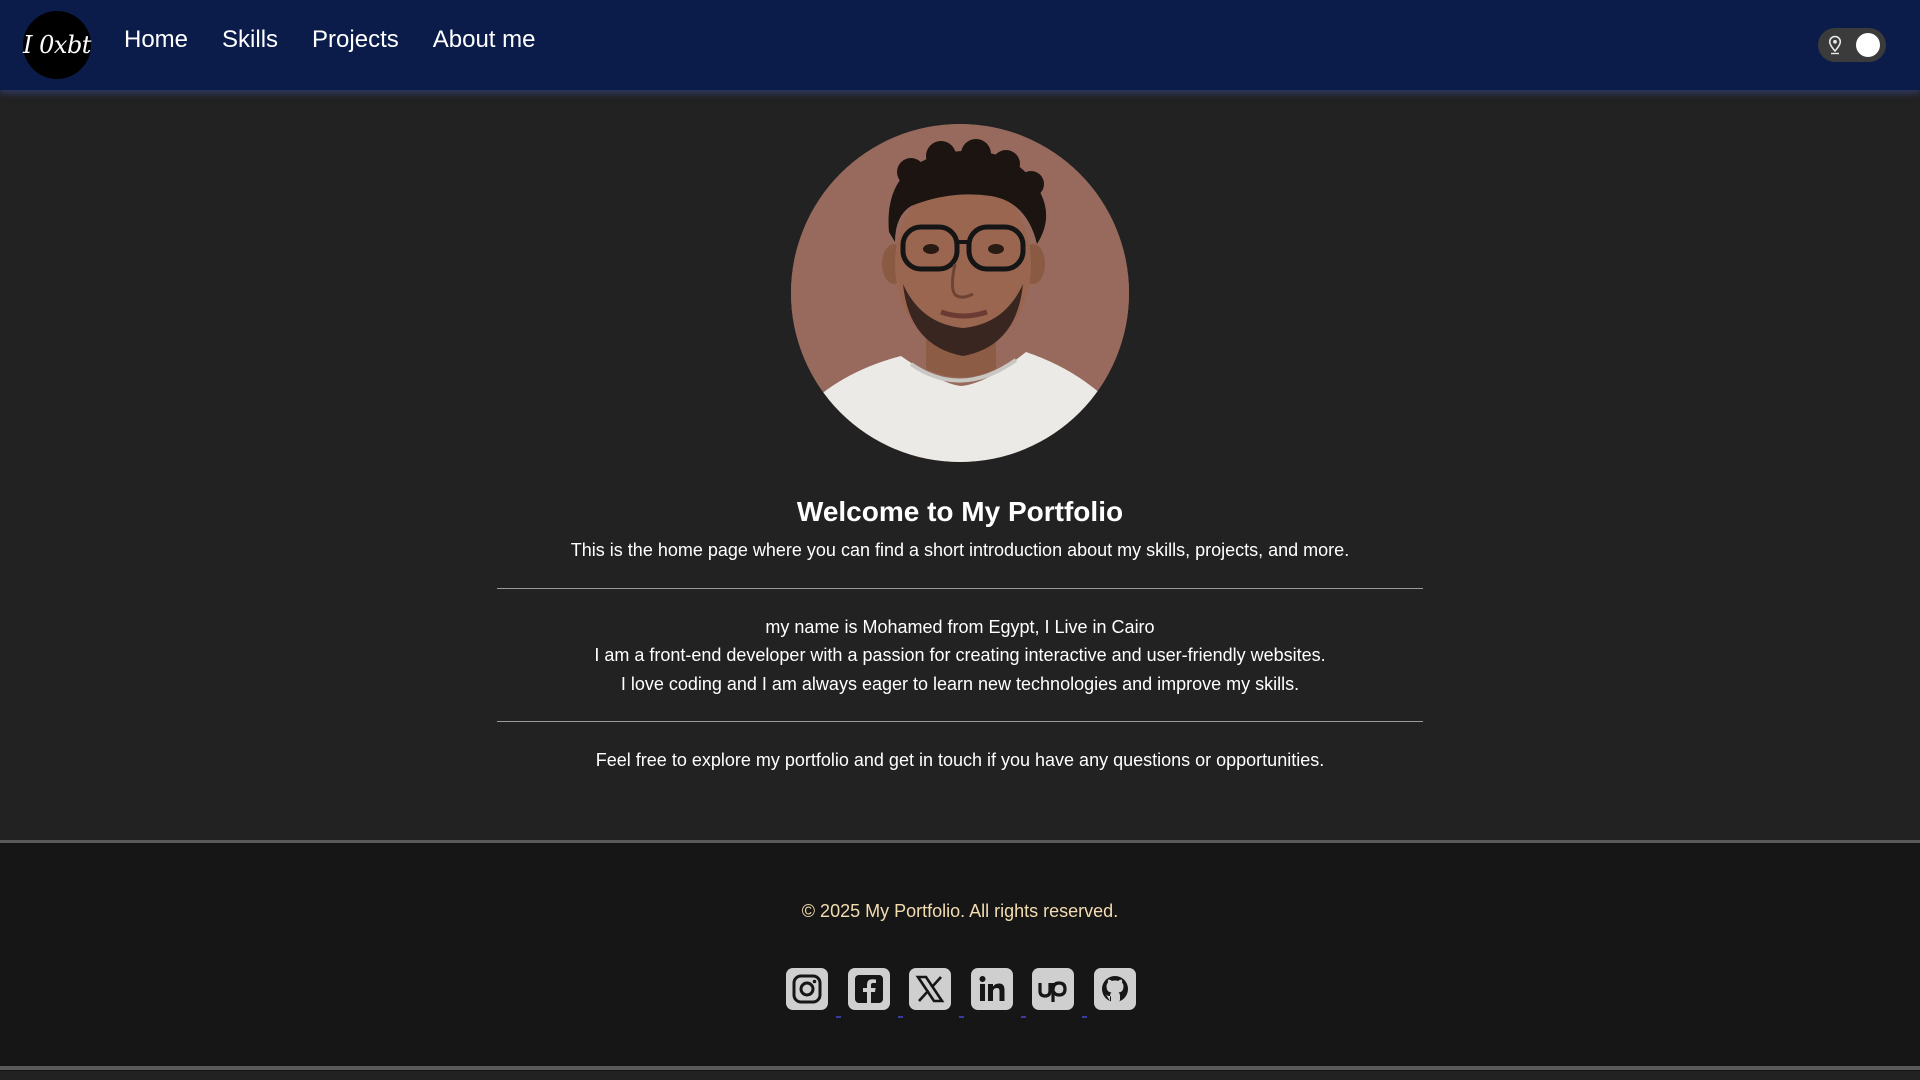 The width and height of the screenshot is (1920, 1080). Describe the element at coordinates (960, 511) in the screenshot. I see `page-title: Welcome to My Portfolio` at that location.